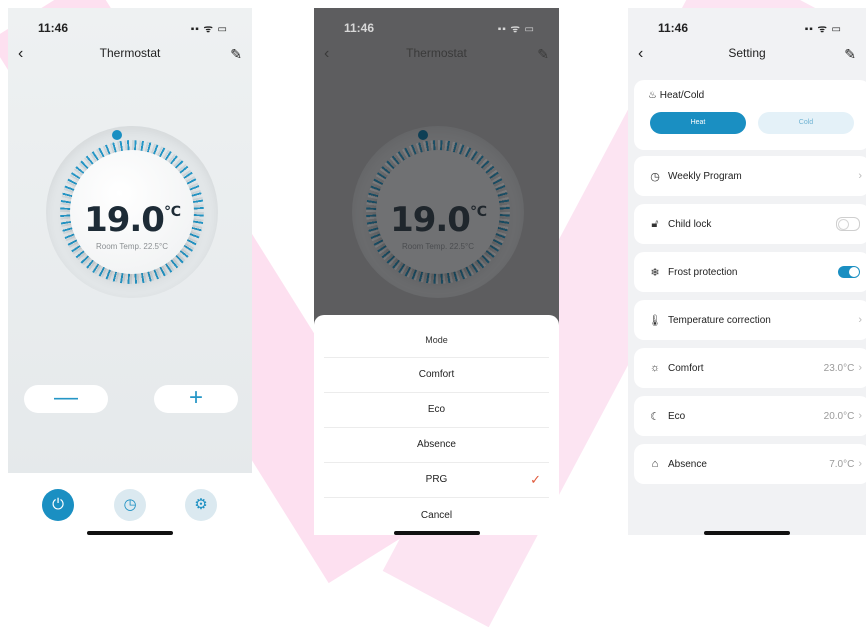  Describe the element at coordinates (682, 95) in the screenshot. I see `heat-cold-label: Heat/Cold` at that location.